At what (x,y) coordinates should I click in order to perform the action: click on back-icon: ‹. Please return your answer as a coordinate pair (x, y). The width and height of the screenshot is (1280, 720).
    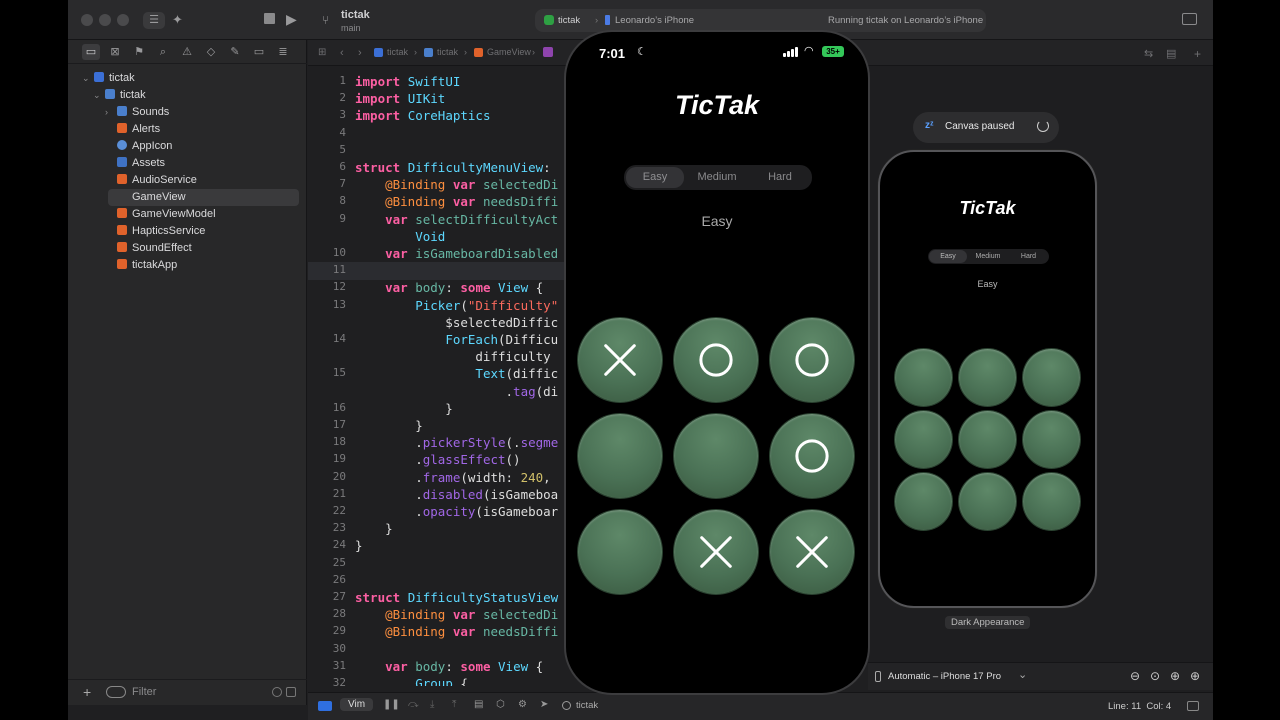
    Looking at the image, I should click on (342, 53).